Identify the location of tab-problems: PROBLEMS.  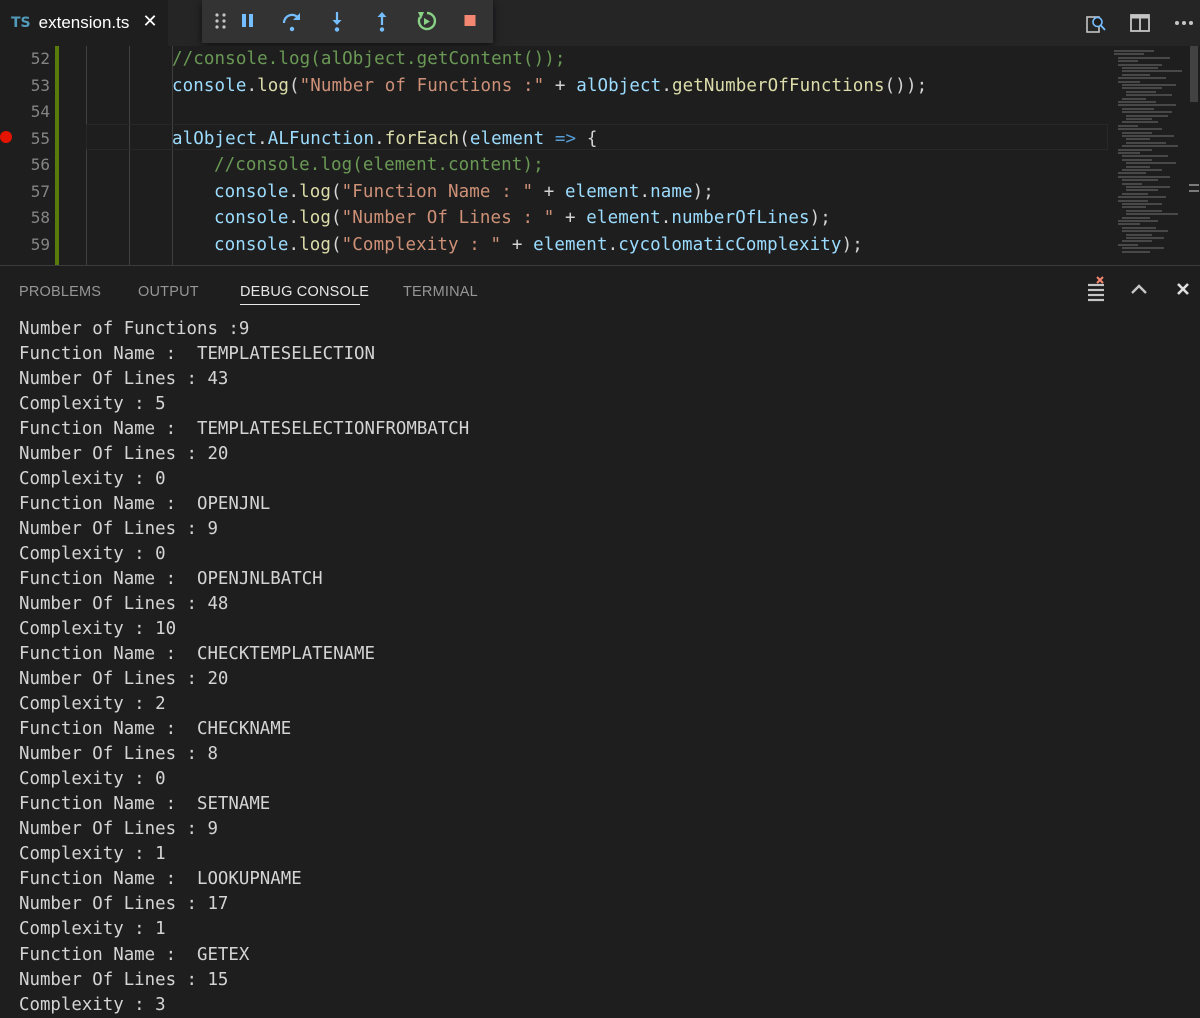
(60, 289).